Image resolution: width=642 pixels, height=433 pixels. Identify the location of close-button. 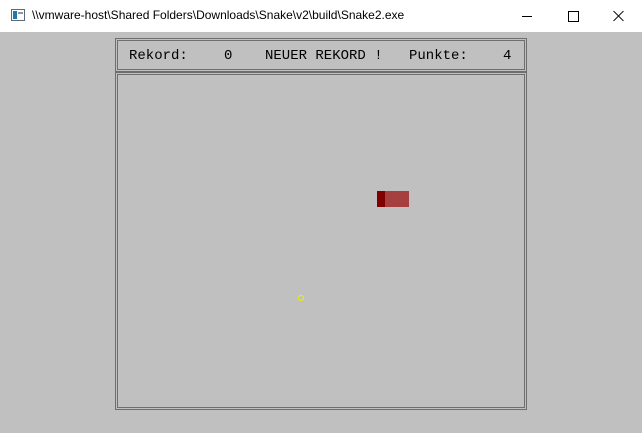
(619, 16).